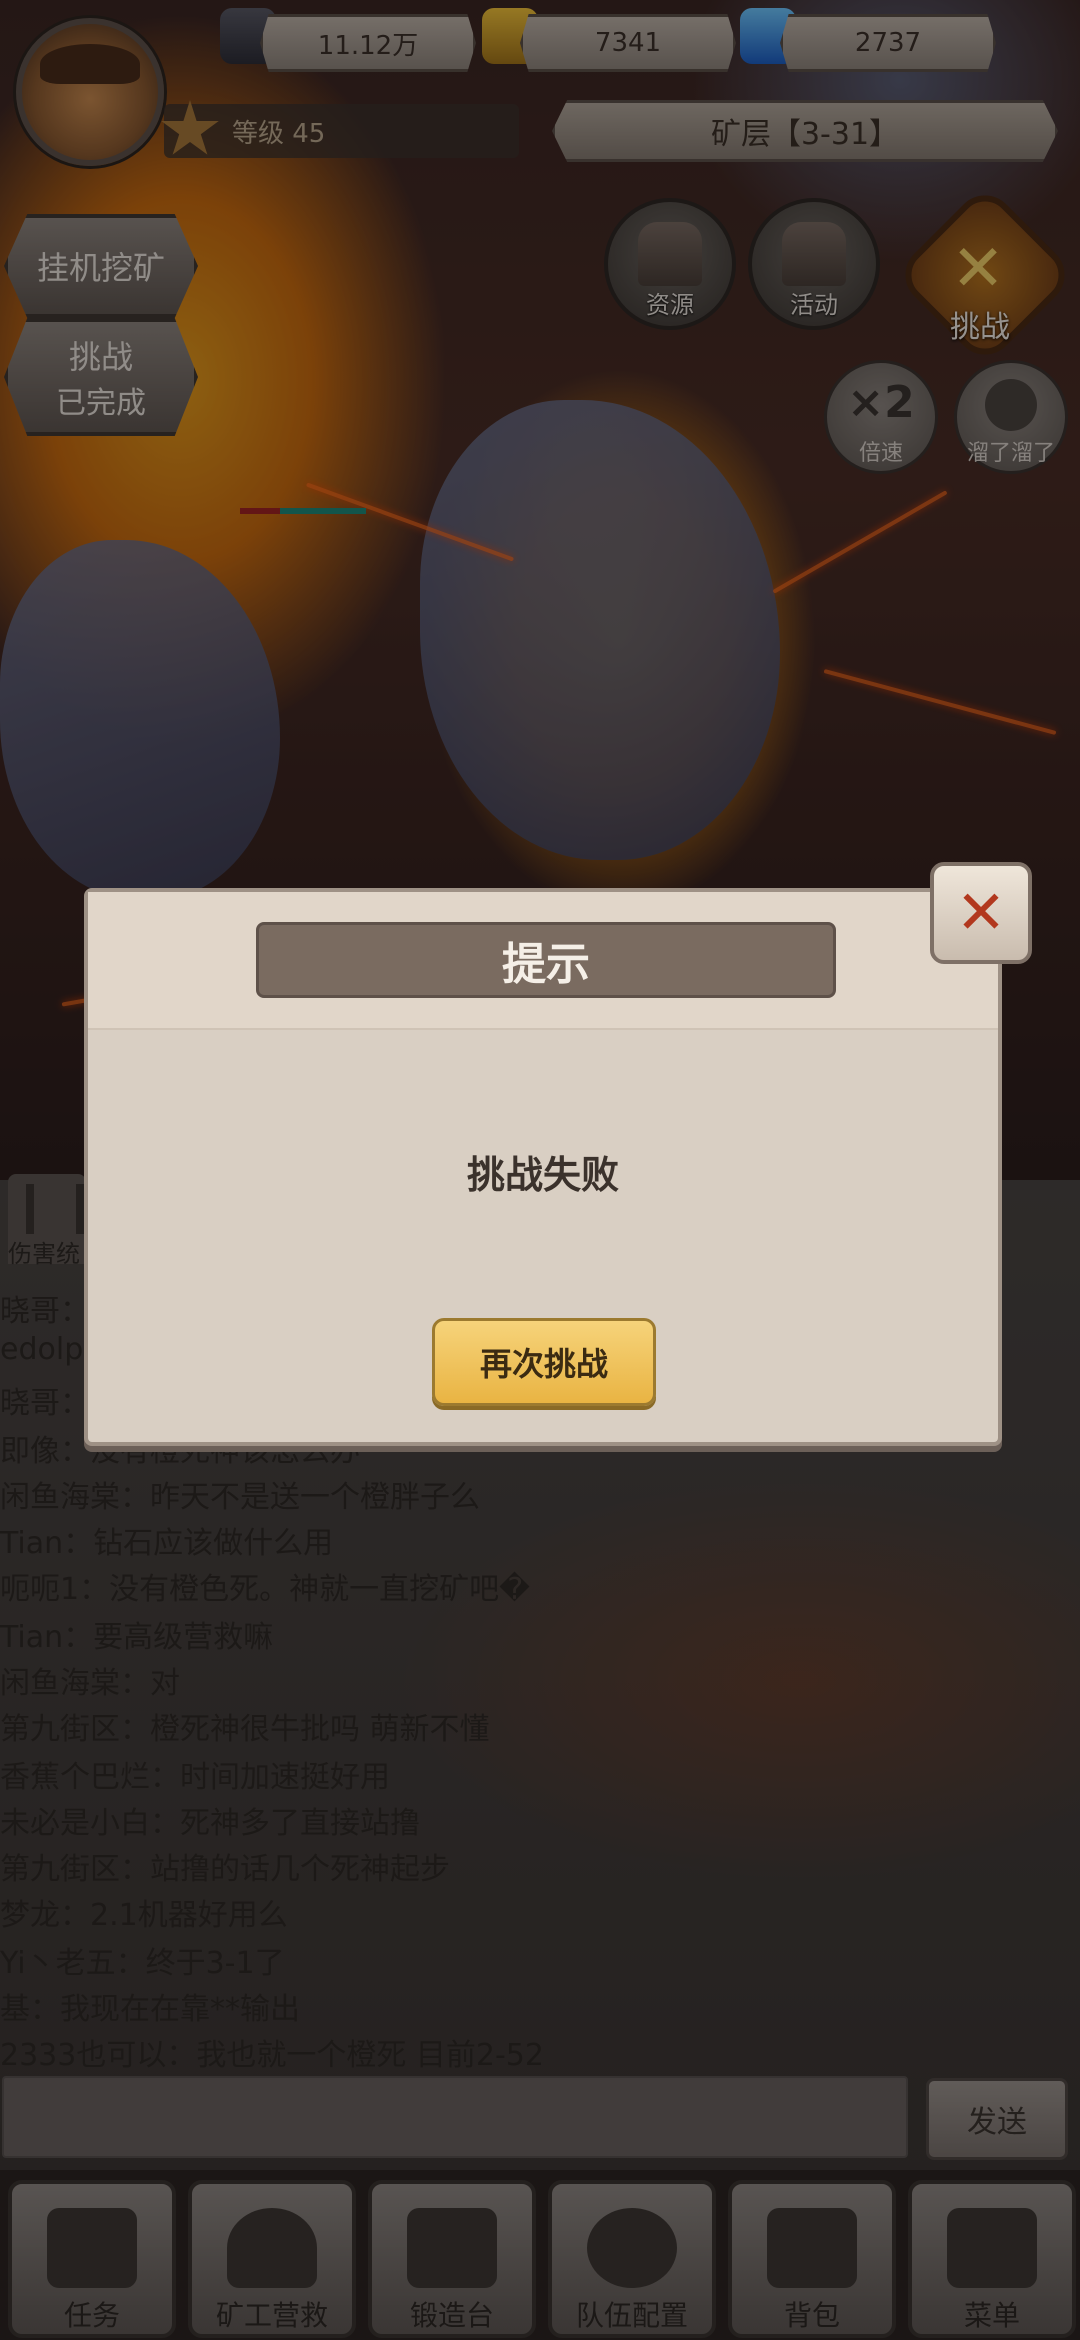 The width and height of the screenshot is (1080, 2340). I want to click on dialog-title: 提示, so click(546, 960).